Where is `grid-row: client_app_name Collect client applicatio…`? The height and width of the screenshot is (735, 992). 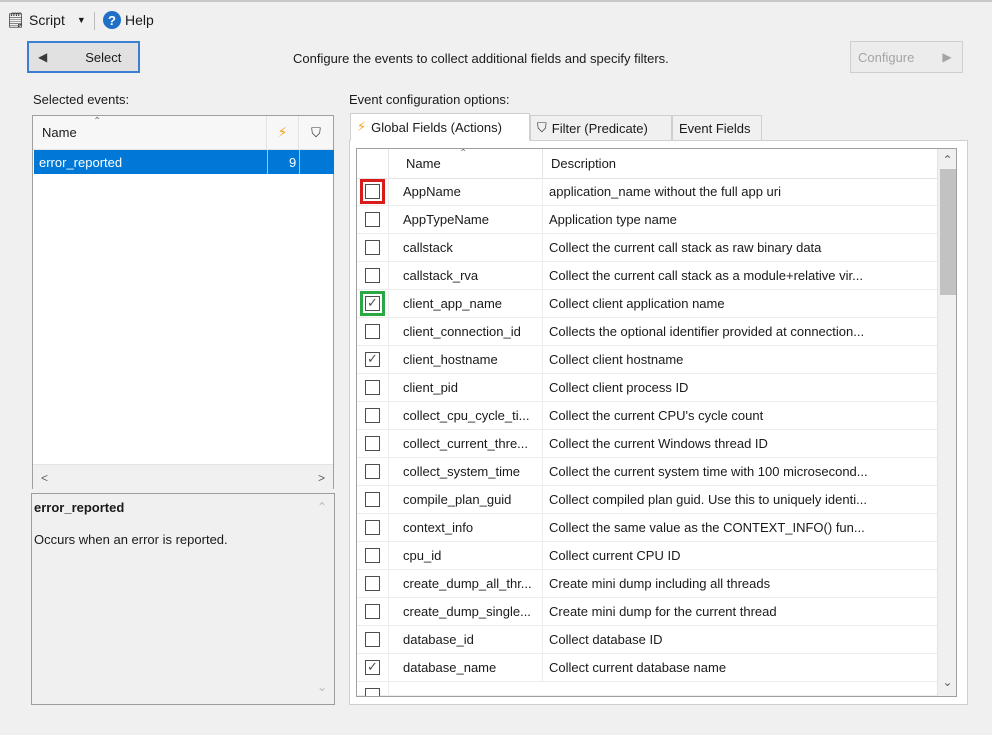
grid-row: client_app_name Collect client applicatio… is located at coordinates (647, 304).